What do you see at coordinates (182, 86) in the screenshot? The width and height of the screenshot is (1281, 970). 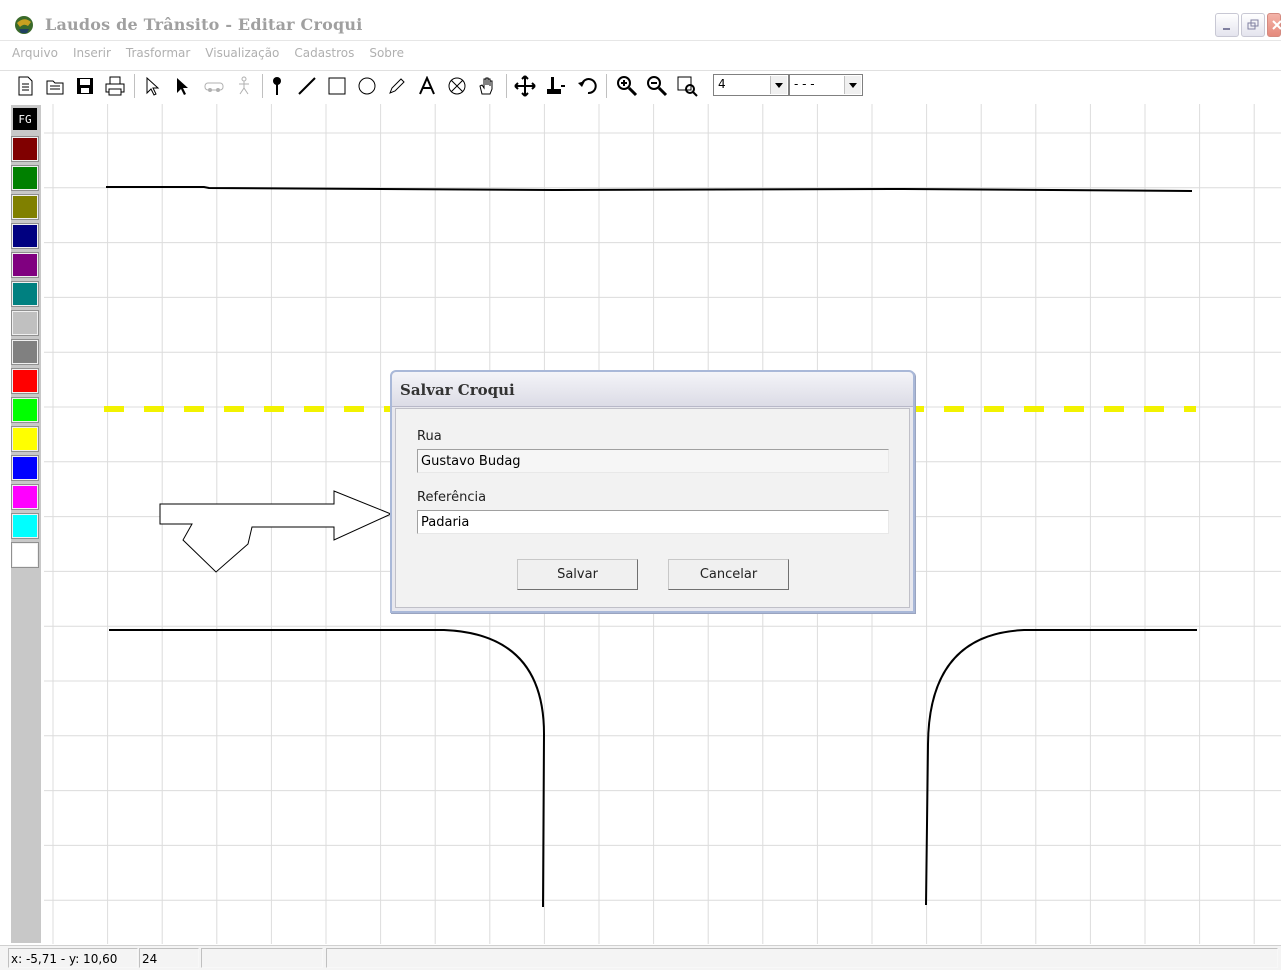 I see `select-arrow-icon` at bounding box center [182, 86].